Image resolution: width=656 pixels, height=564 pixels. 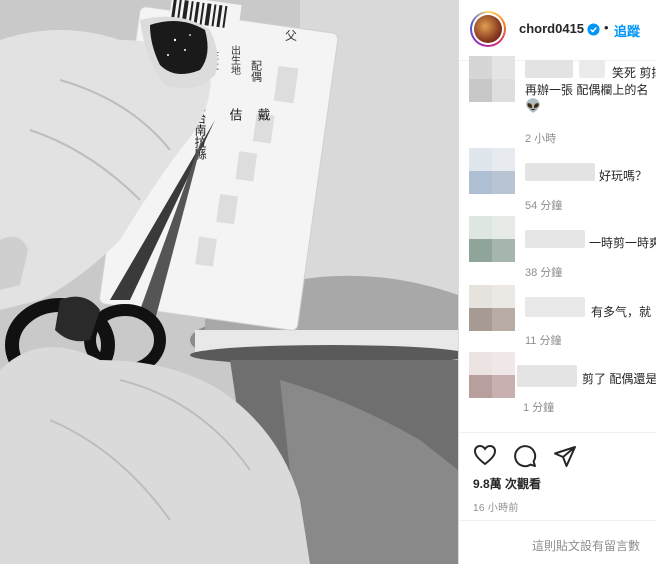 What do you see at coordinates (587, 90) in the screenshot?
I see `comment-text-line2: 再辦一張 配偶欄上的名` at bounding box center [587, 90].